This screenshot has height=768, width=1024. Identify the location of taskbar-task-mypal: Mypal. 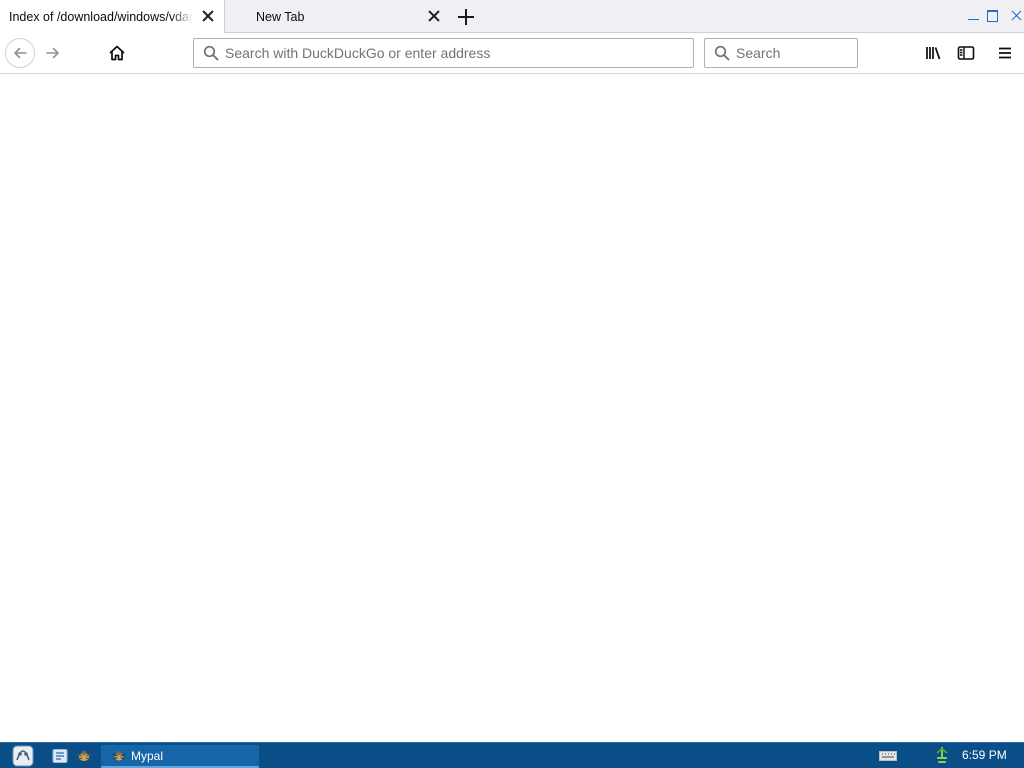
(180, 756).